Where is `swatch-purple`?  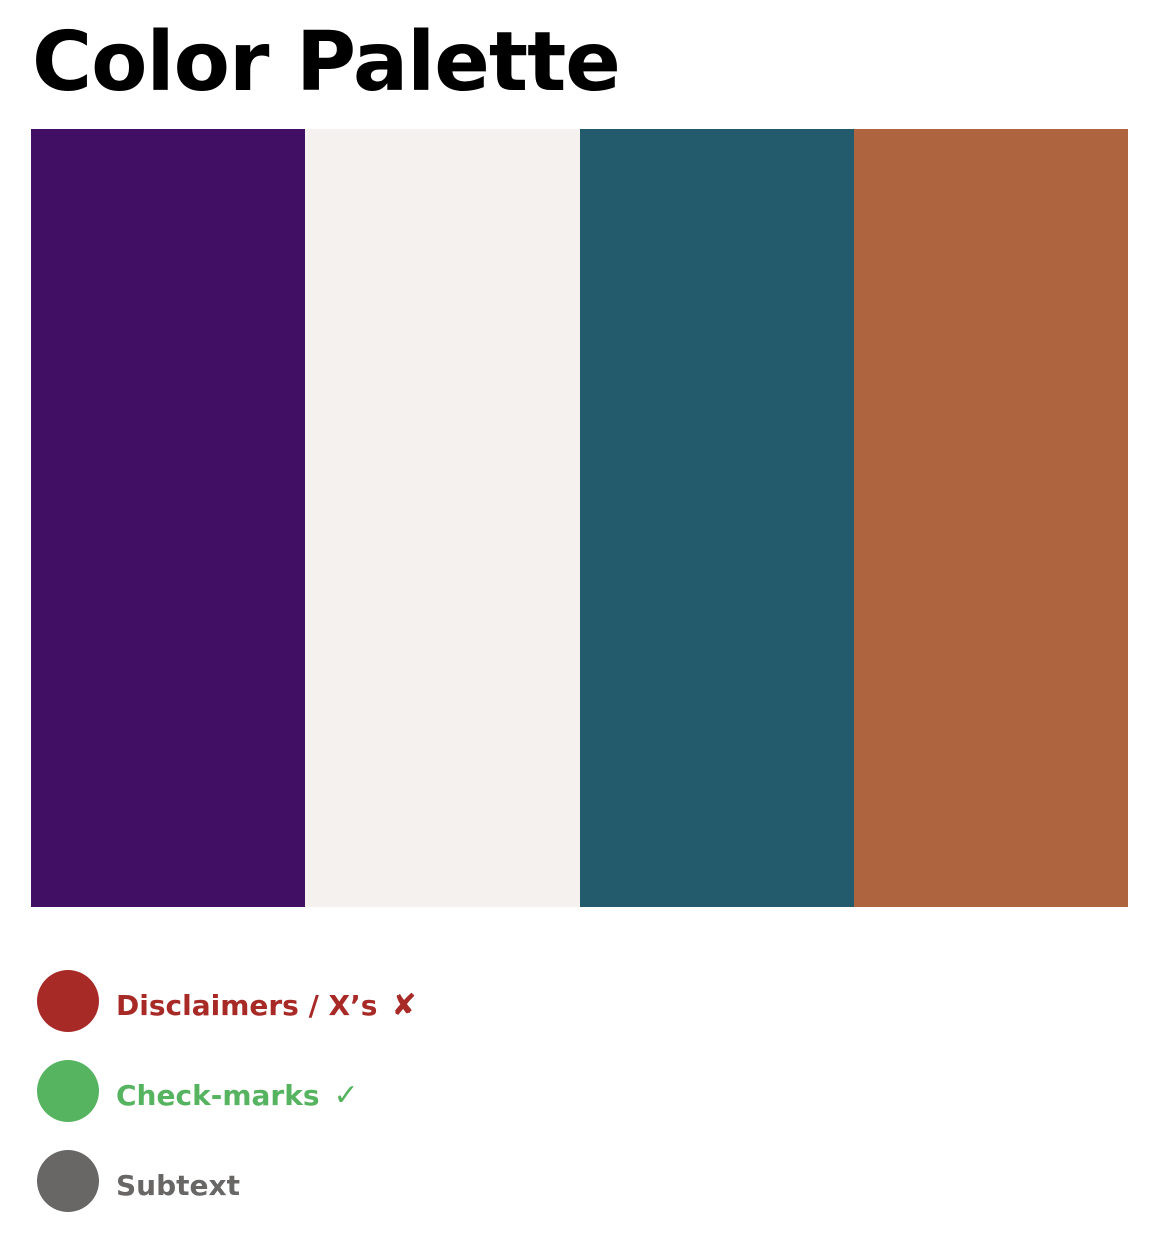 swatch-purple is located at coordinates (168, 518).